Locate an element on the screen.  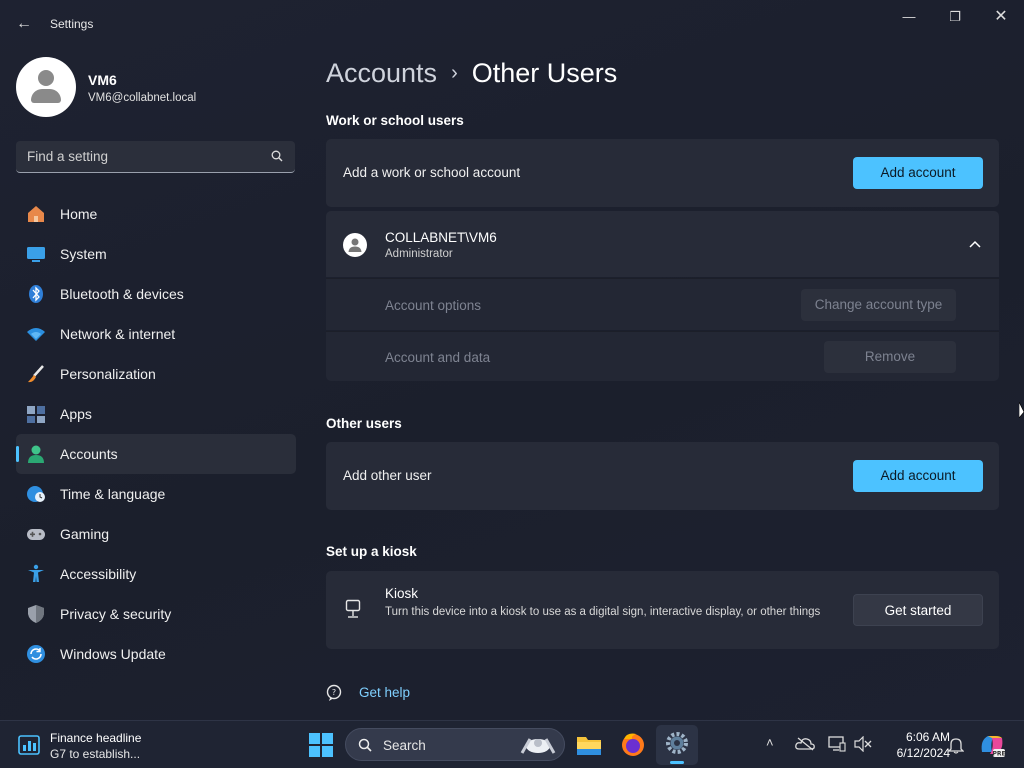
clock-time: 6:06 AM is located at coordinates (927, 737).